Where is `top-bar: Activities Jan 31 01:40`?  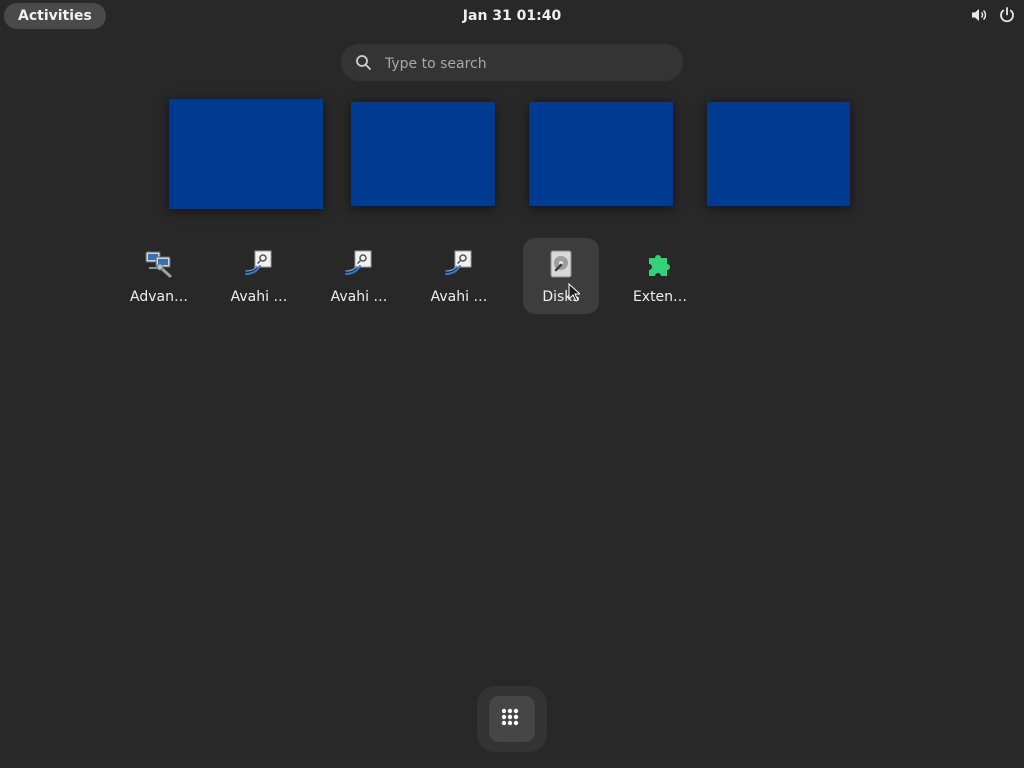 top-bar: Activities Jan 31 01:40 is located at coordinates (512, 16).